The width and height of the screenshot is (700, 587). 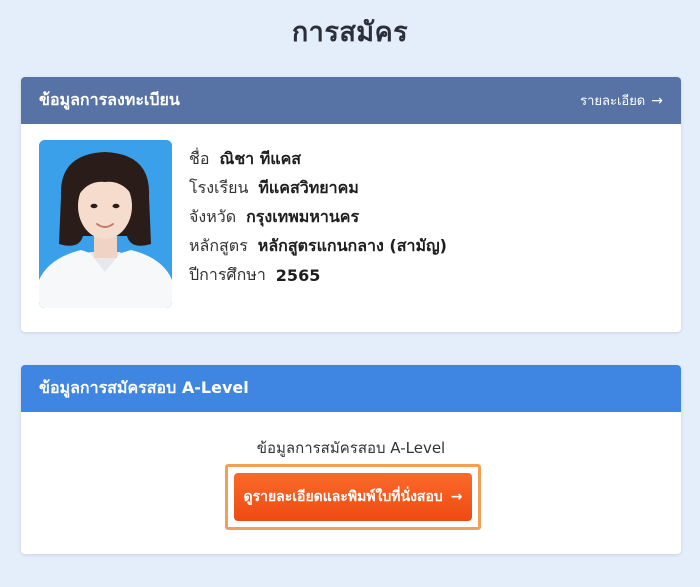 I want to click on info-label: ปีการศึกษา, so click(x=227, y=274).